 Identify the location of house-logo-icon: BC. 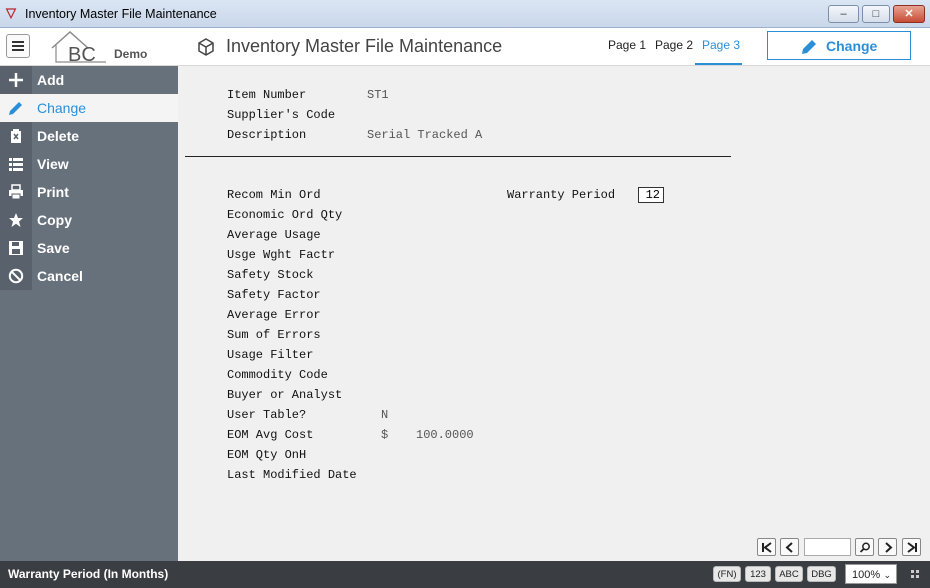
(78, 48).